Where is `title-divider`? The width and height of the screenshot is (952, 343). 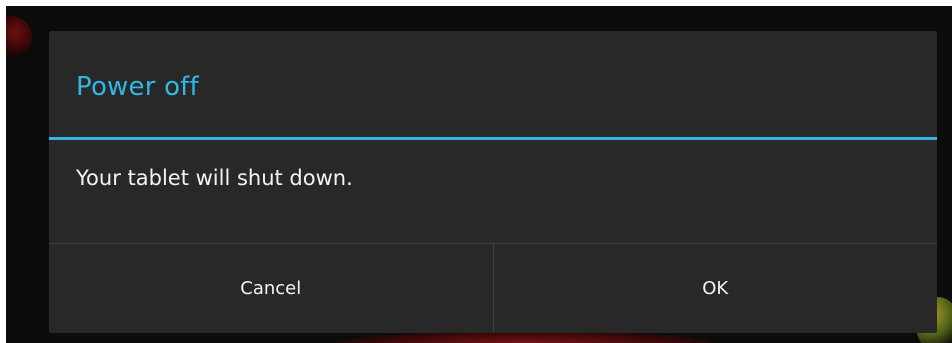
title-divider is located at coordinates (493, 138).